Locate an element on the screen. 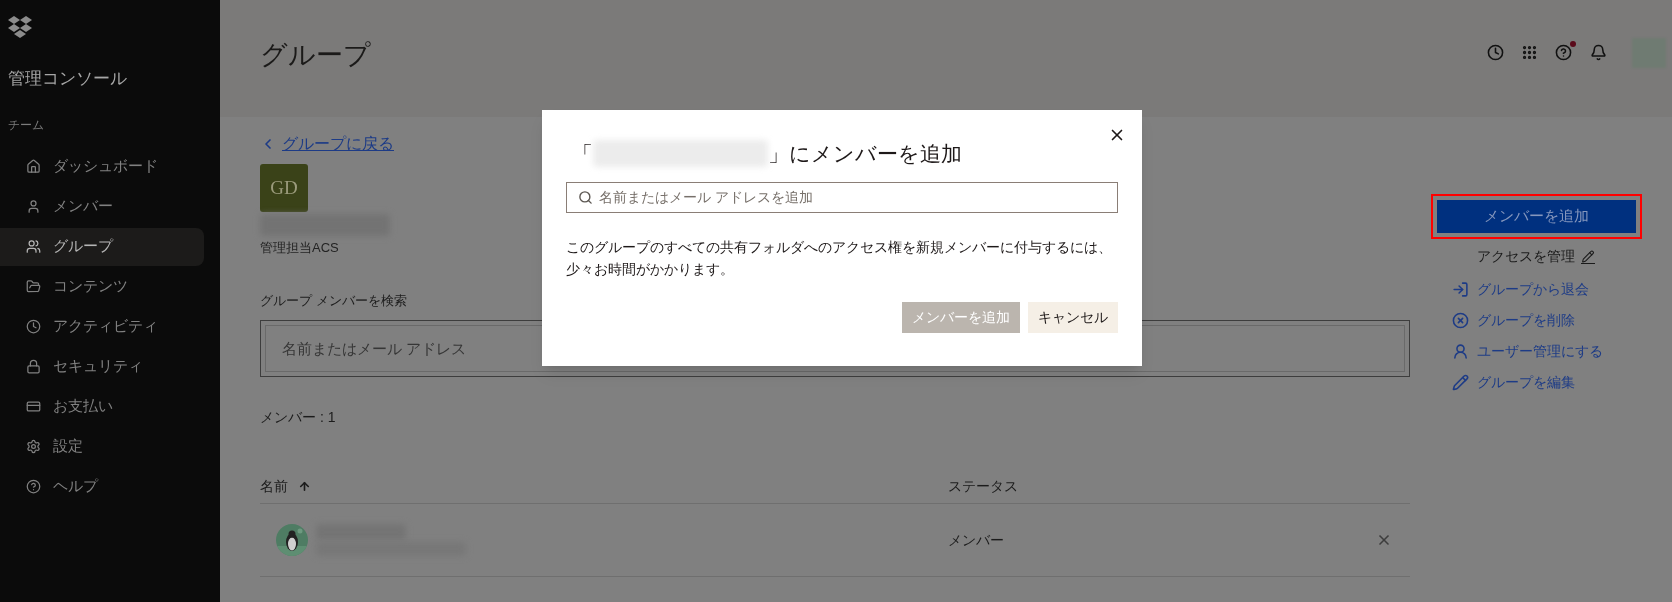 The height and width of the screenshot is (602, 1672). status-cell-text: メンバー is located at coordinates (976, 540).